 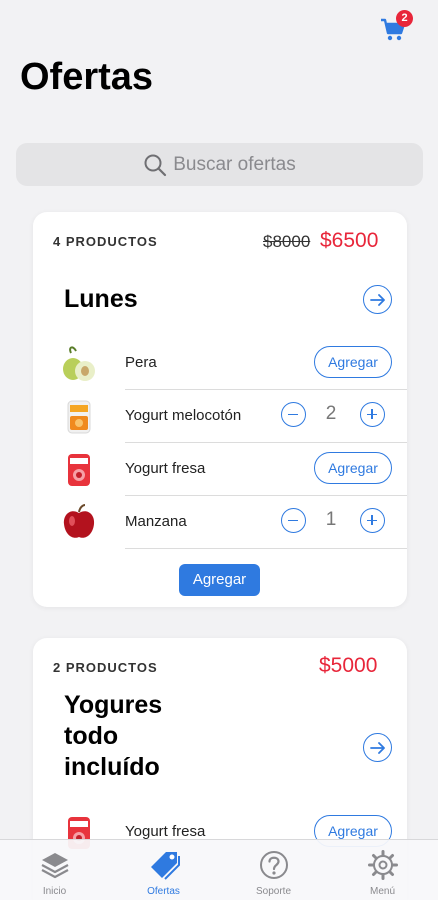 What do you see at coordinates (220, 469) in the screenshot?
I see `list-item: Yogurt fresa Agregar` at bounding box center [220, 469].